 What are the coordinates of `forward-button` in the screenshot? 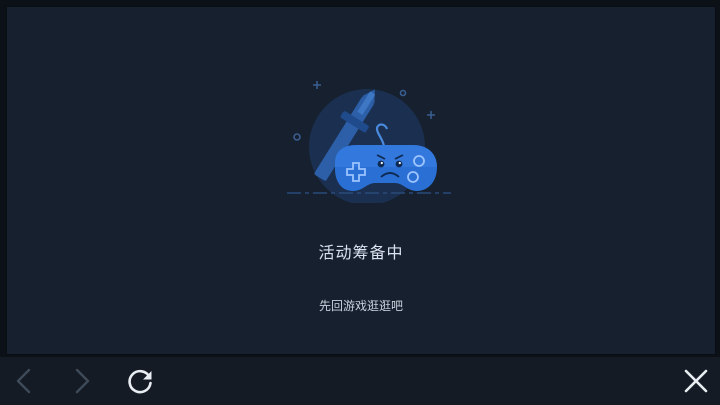 It's located at (82, 381).